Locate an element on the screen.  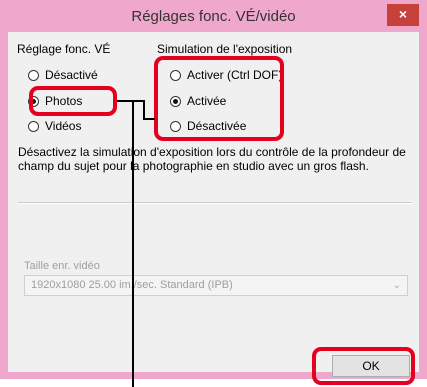
title-bar: Réglages fonc. VÉ/vidéo × is located at coordinates (213, 16).